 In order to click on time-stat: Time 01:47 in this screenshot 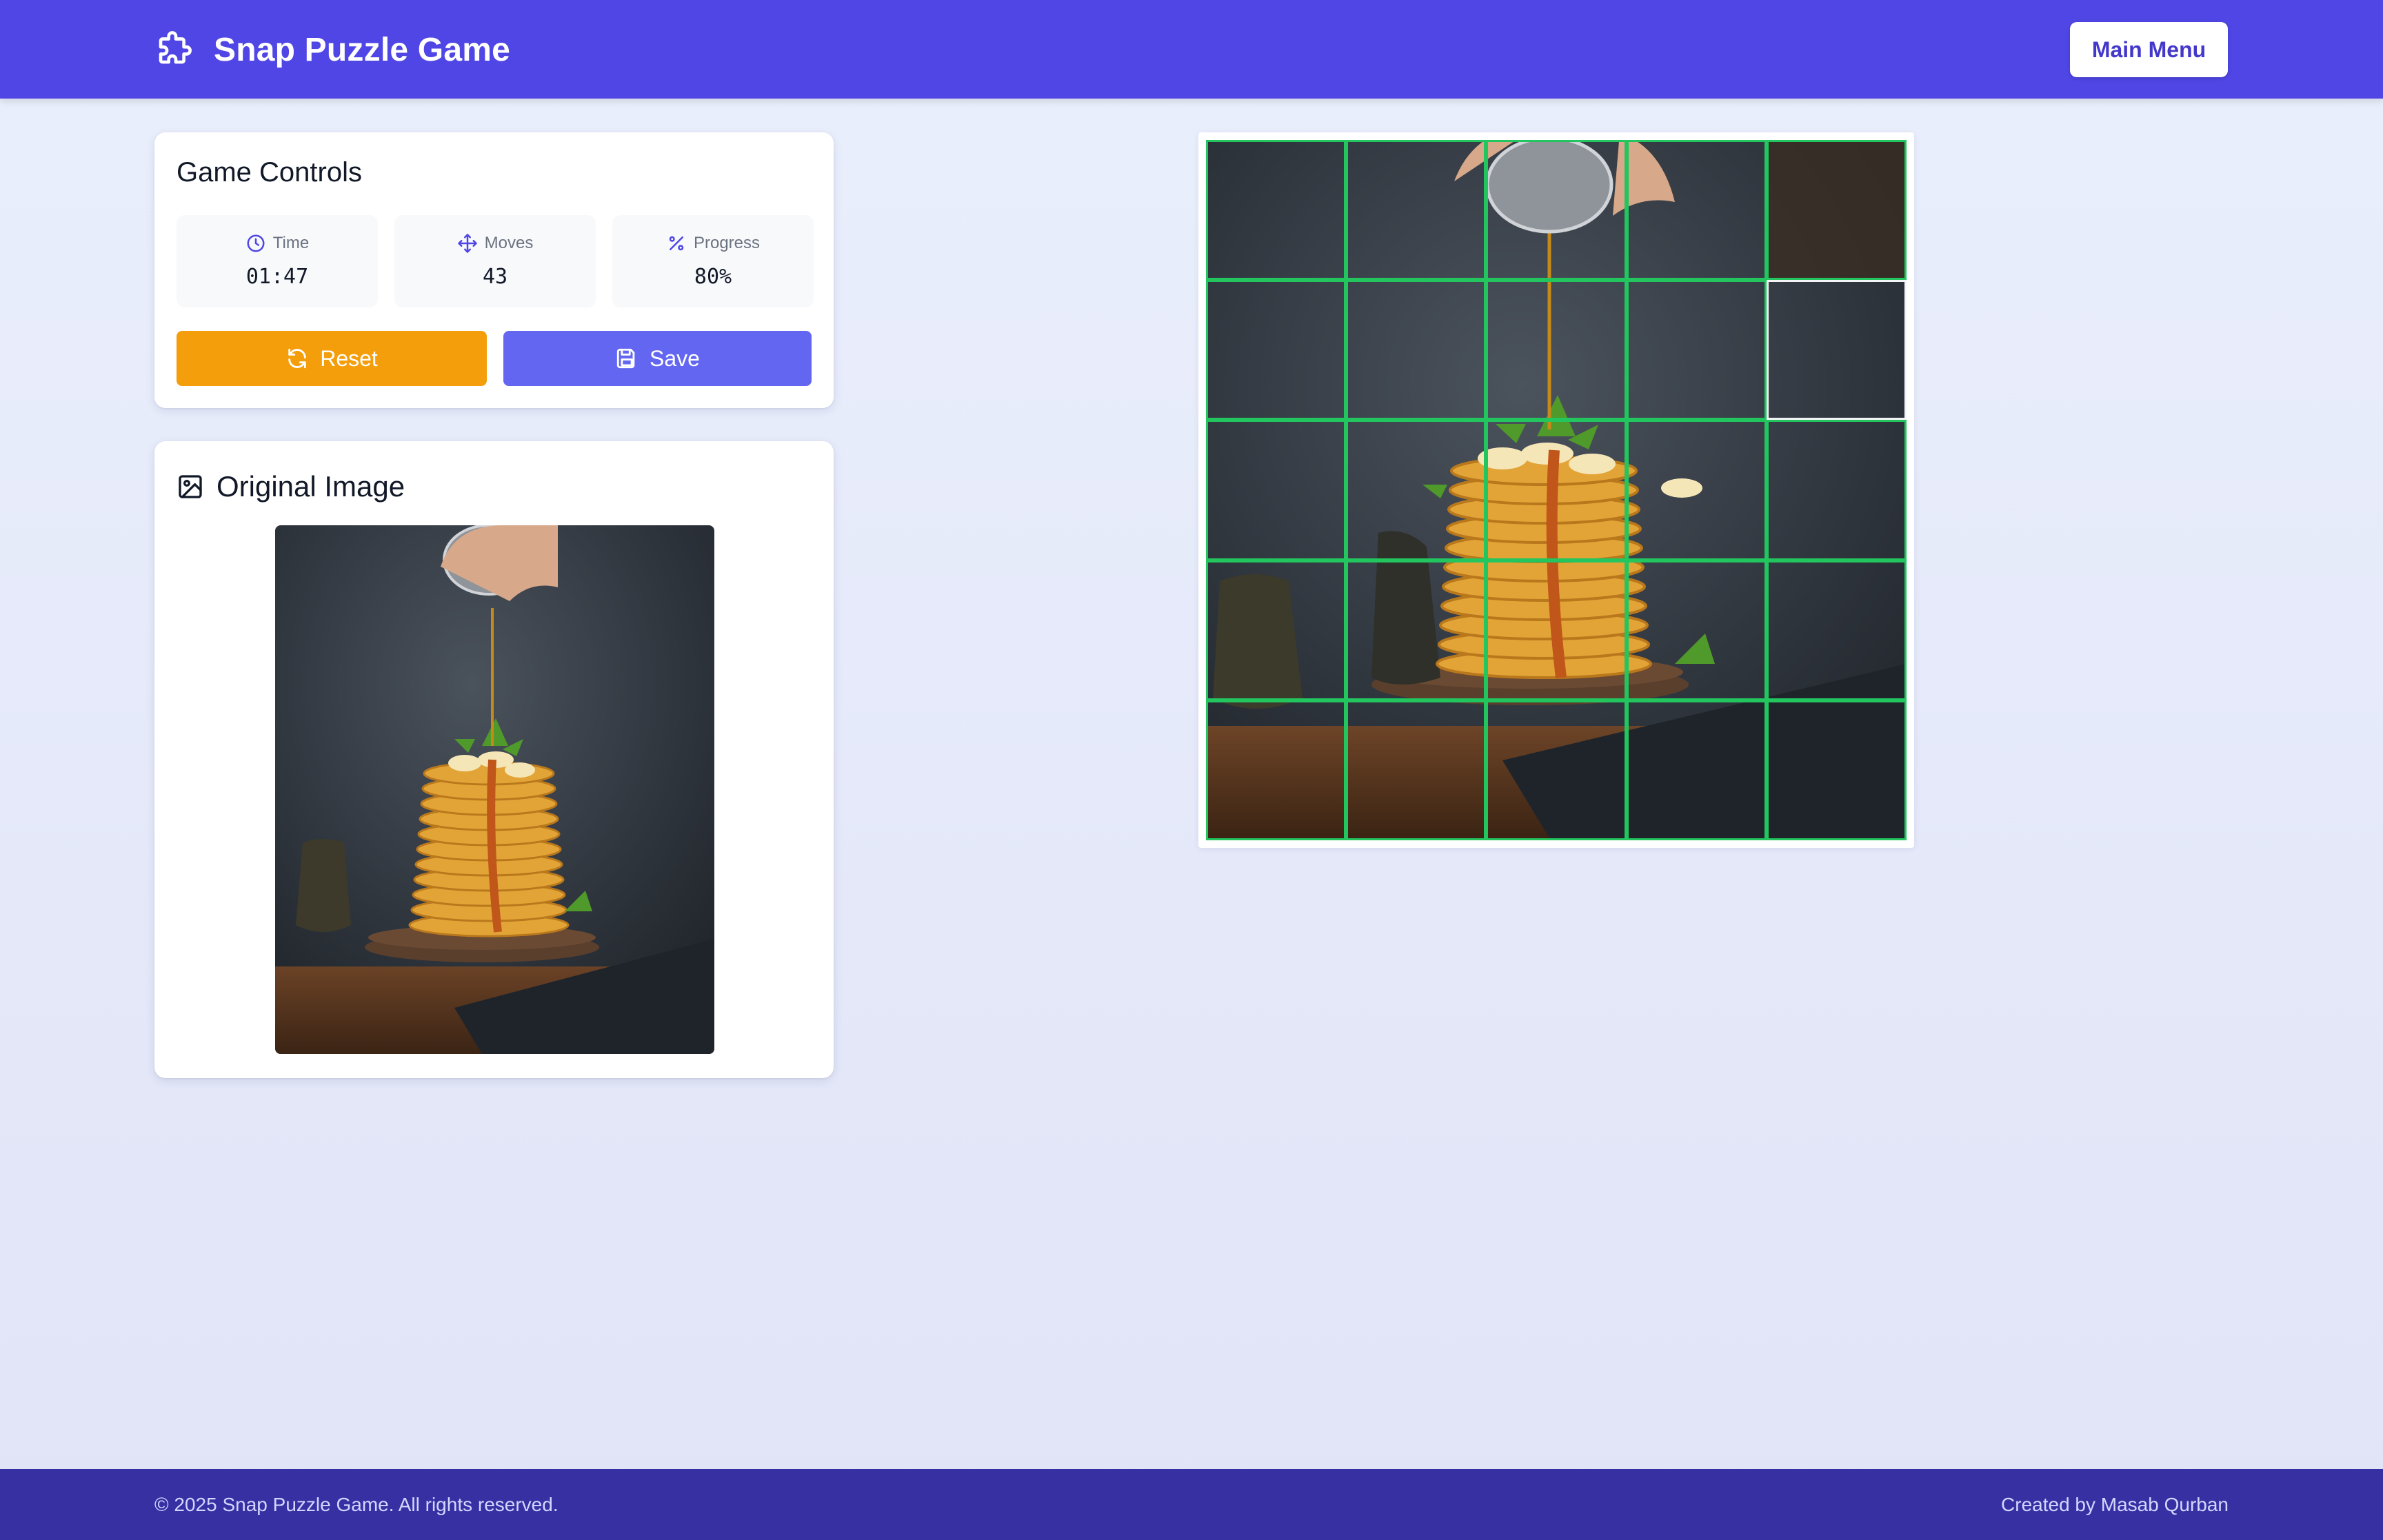, I will do `click(277, 261)`.